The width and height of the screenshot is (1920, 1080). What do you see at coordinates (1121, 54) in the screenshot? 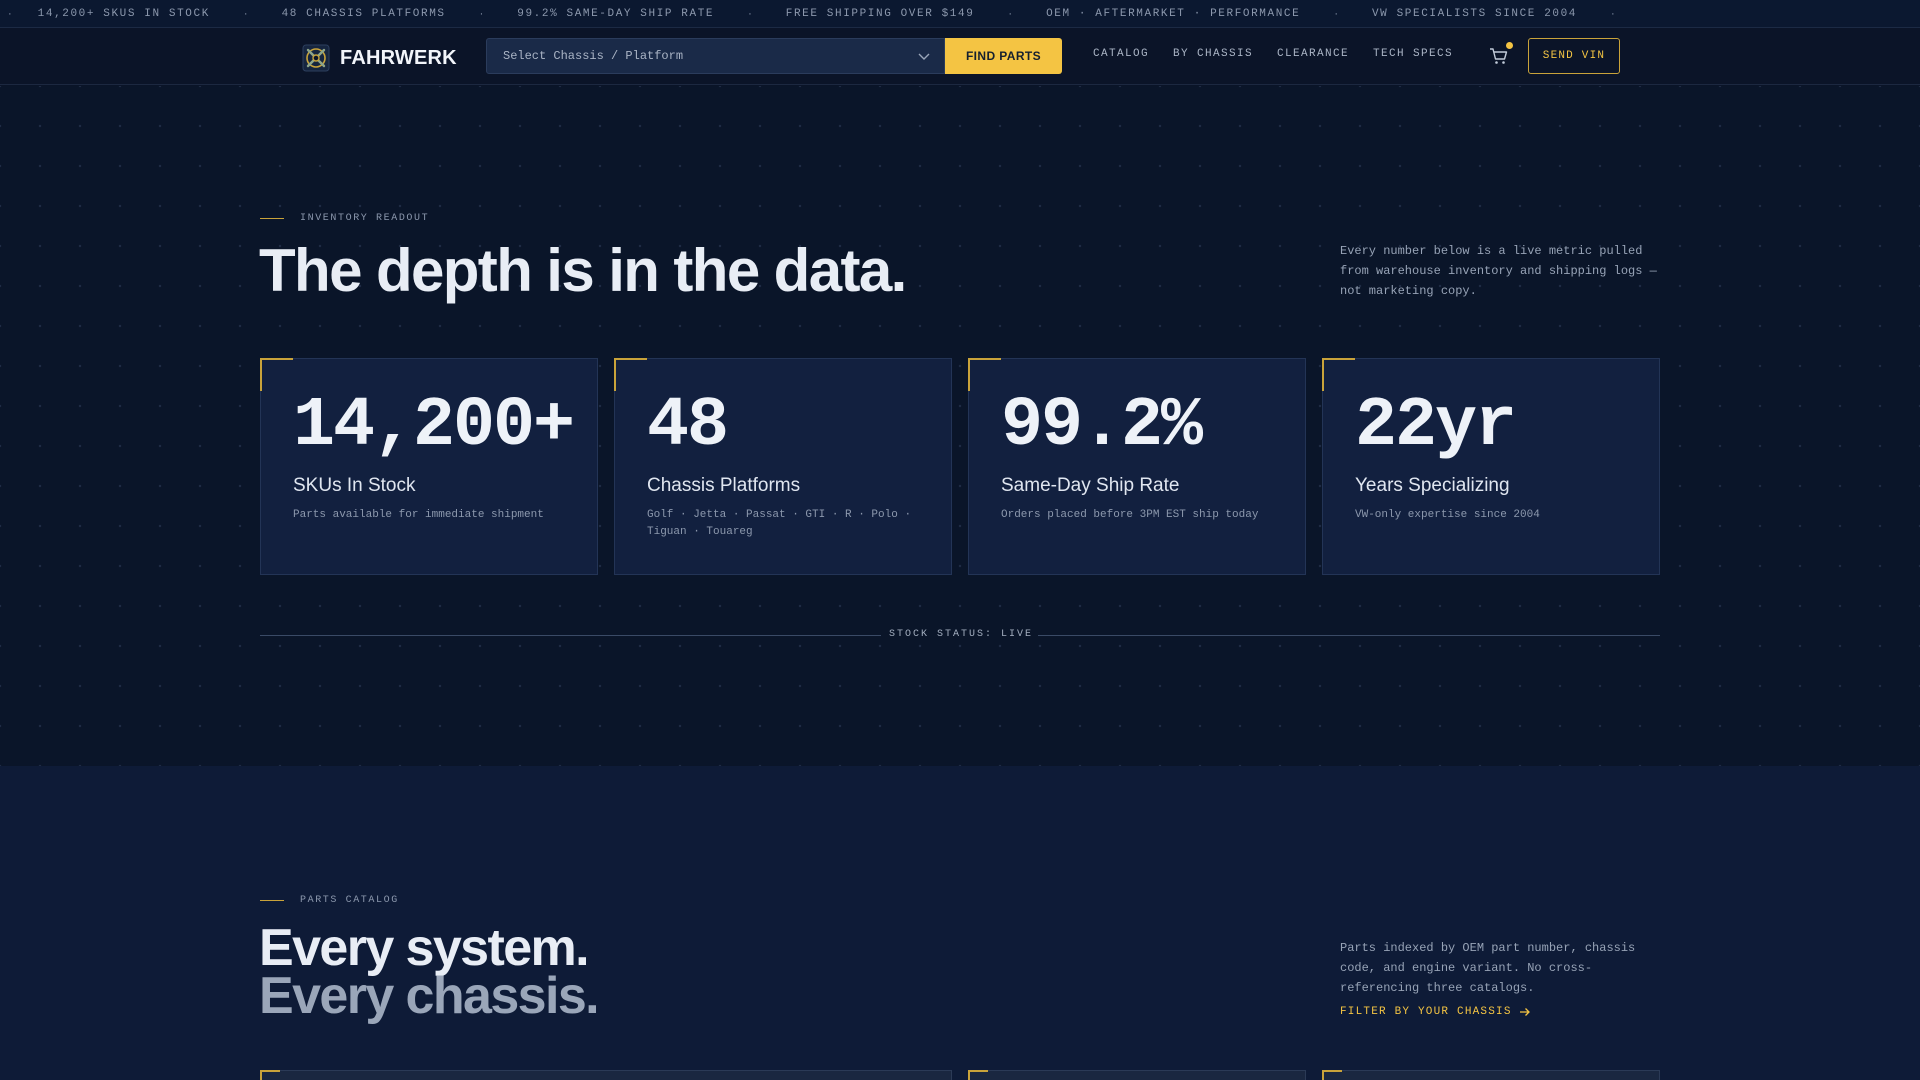
I see `nav-link-catalog: CATALOG` at bounding box center [1121, 54].